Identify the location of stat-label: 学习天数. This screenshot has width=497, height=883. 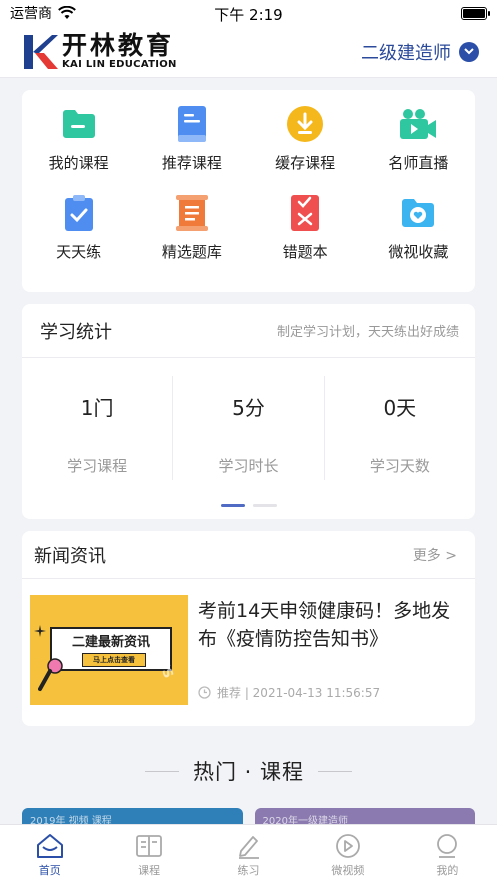
(399, 466).